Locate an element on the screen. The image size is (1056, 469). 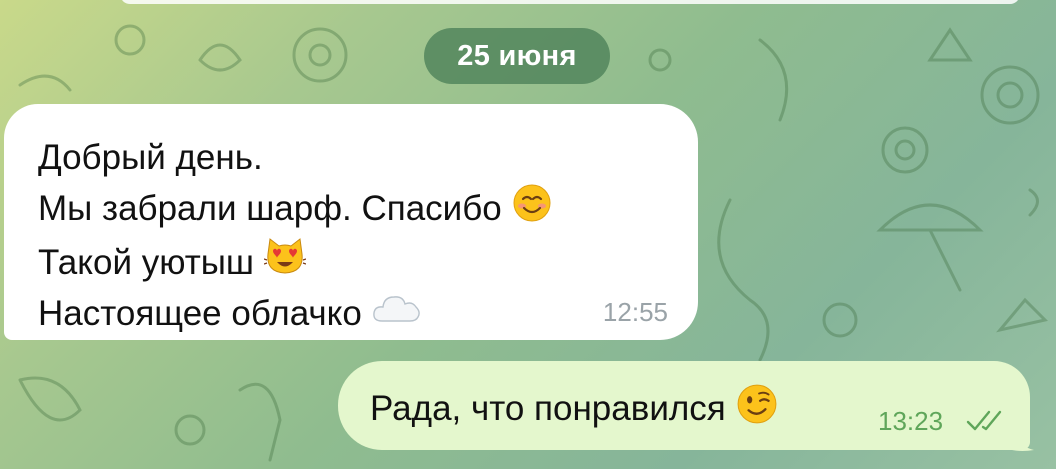
previous-message-bubble-edge is located at coordinates (570, 2).